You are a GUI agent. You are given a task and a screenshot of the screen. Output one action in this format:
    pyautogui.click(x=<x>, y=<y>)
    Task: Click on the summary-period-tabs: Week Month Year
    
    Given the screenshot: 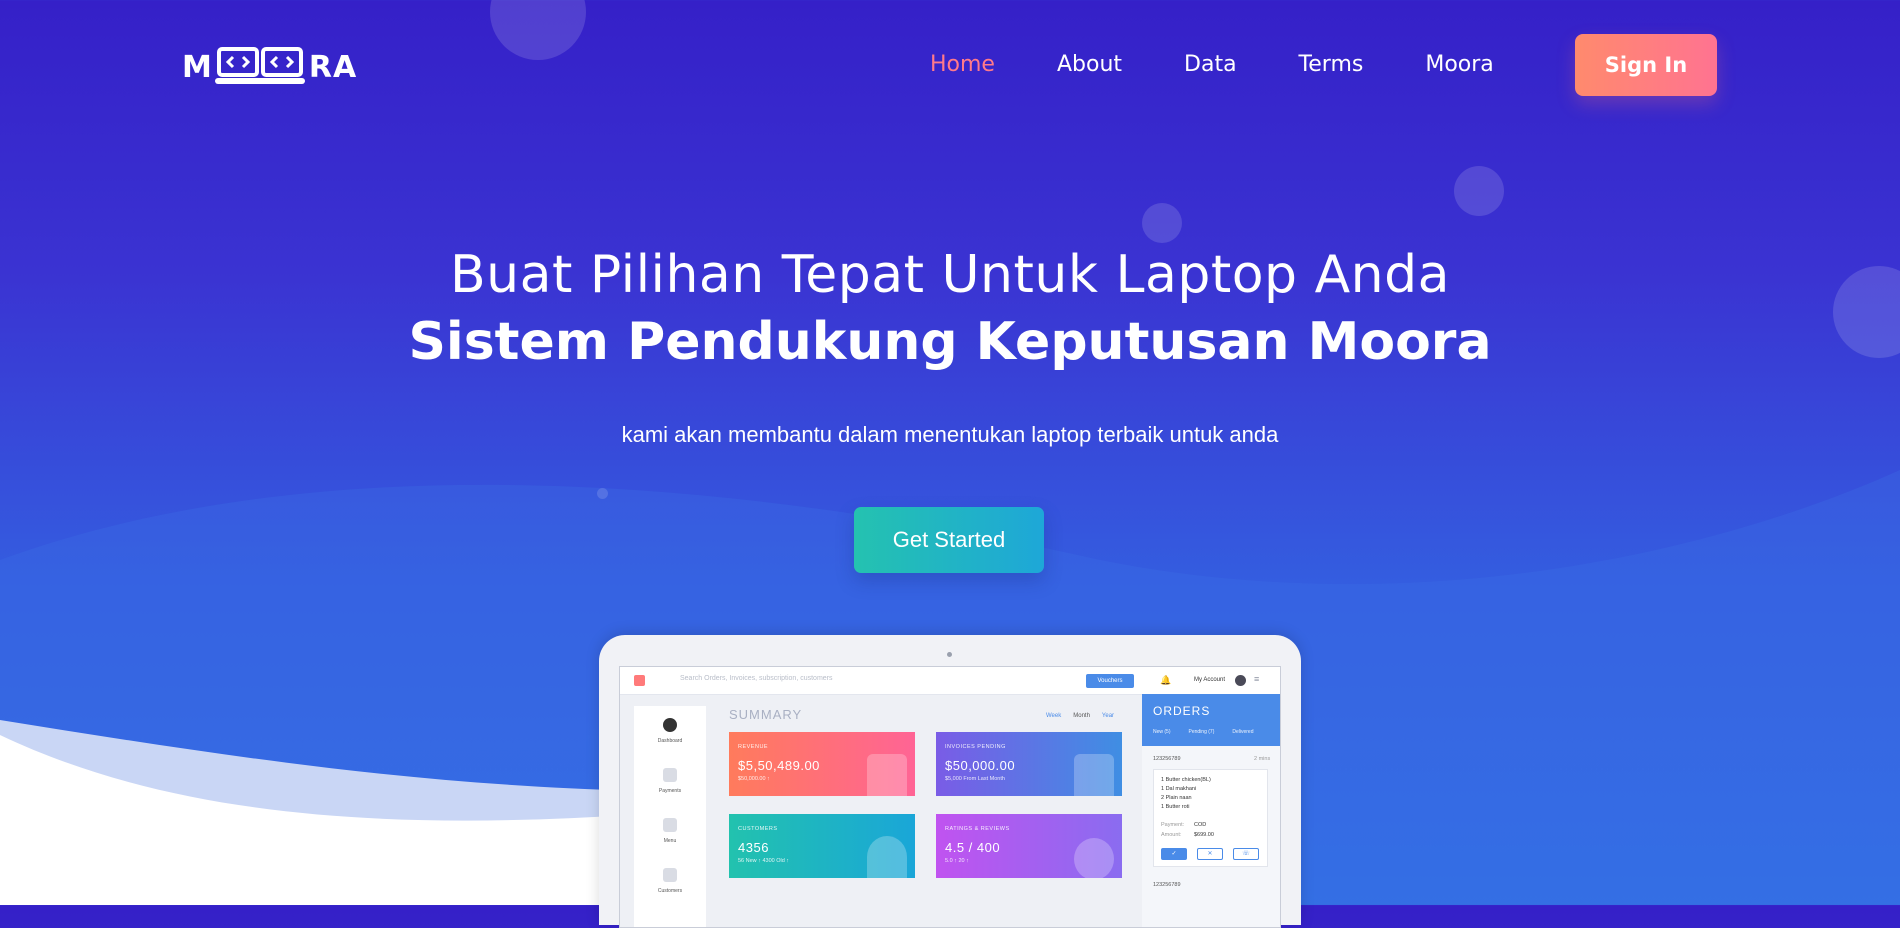 What is the action you would take?
    pyautogui.click(x=1080, y=716)
    